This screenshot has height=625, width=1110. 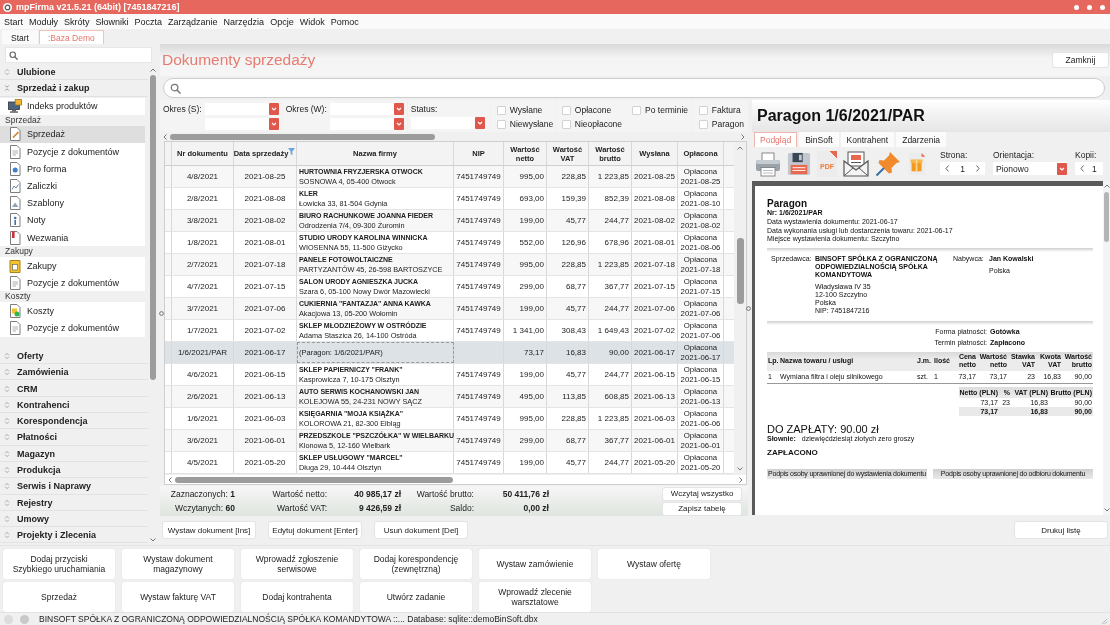 What do you see at coordinates (799, 164) in the screenshot?
I see `save-button` at bounding box center [799, 164].